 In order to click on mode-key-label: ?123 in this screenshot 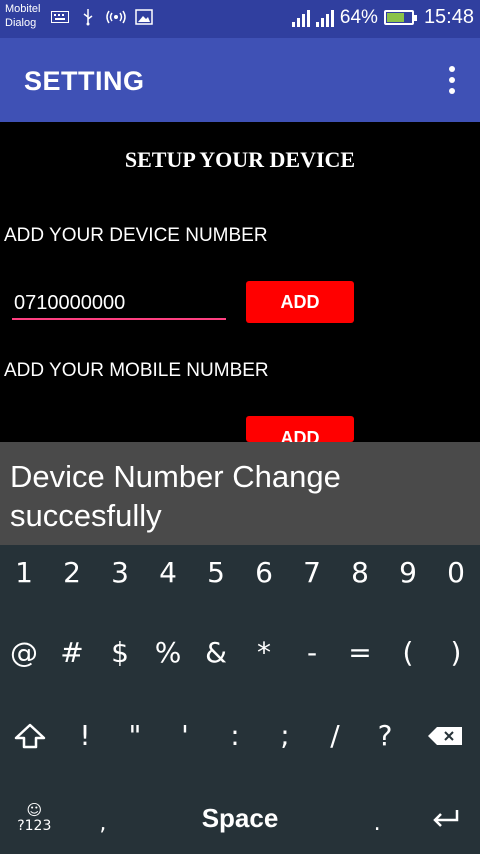, I will do `click(34, 826)`.